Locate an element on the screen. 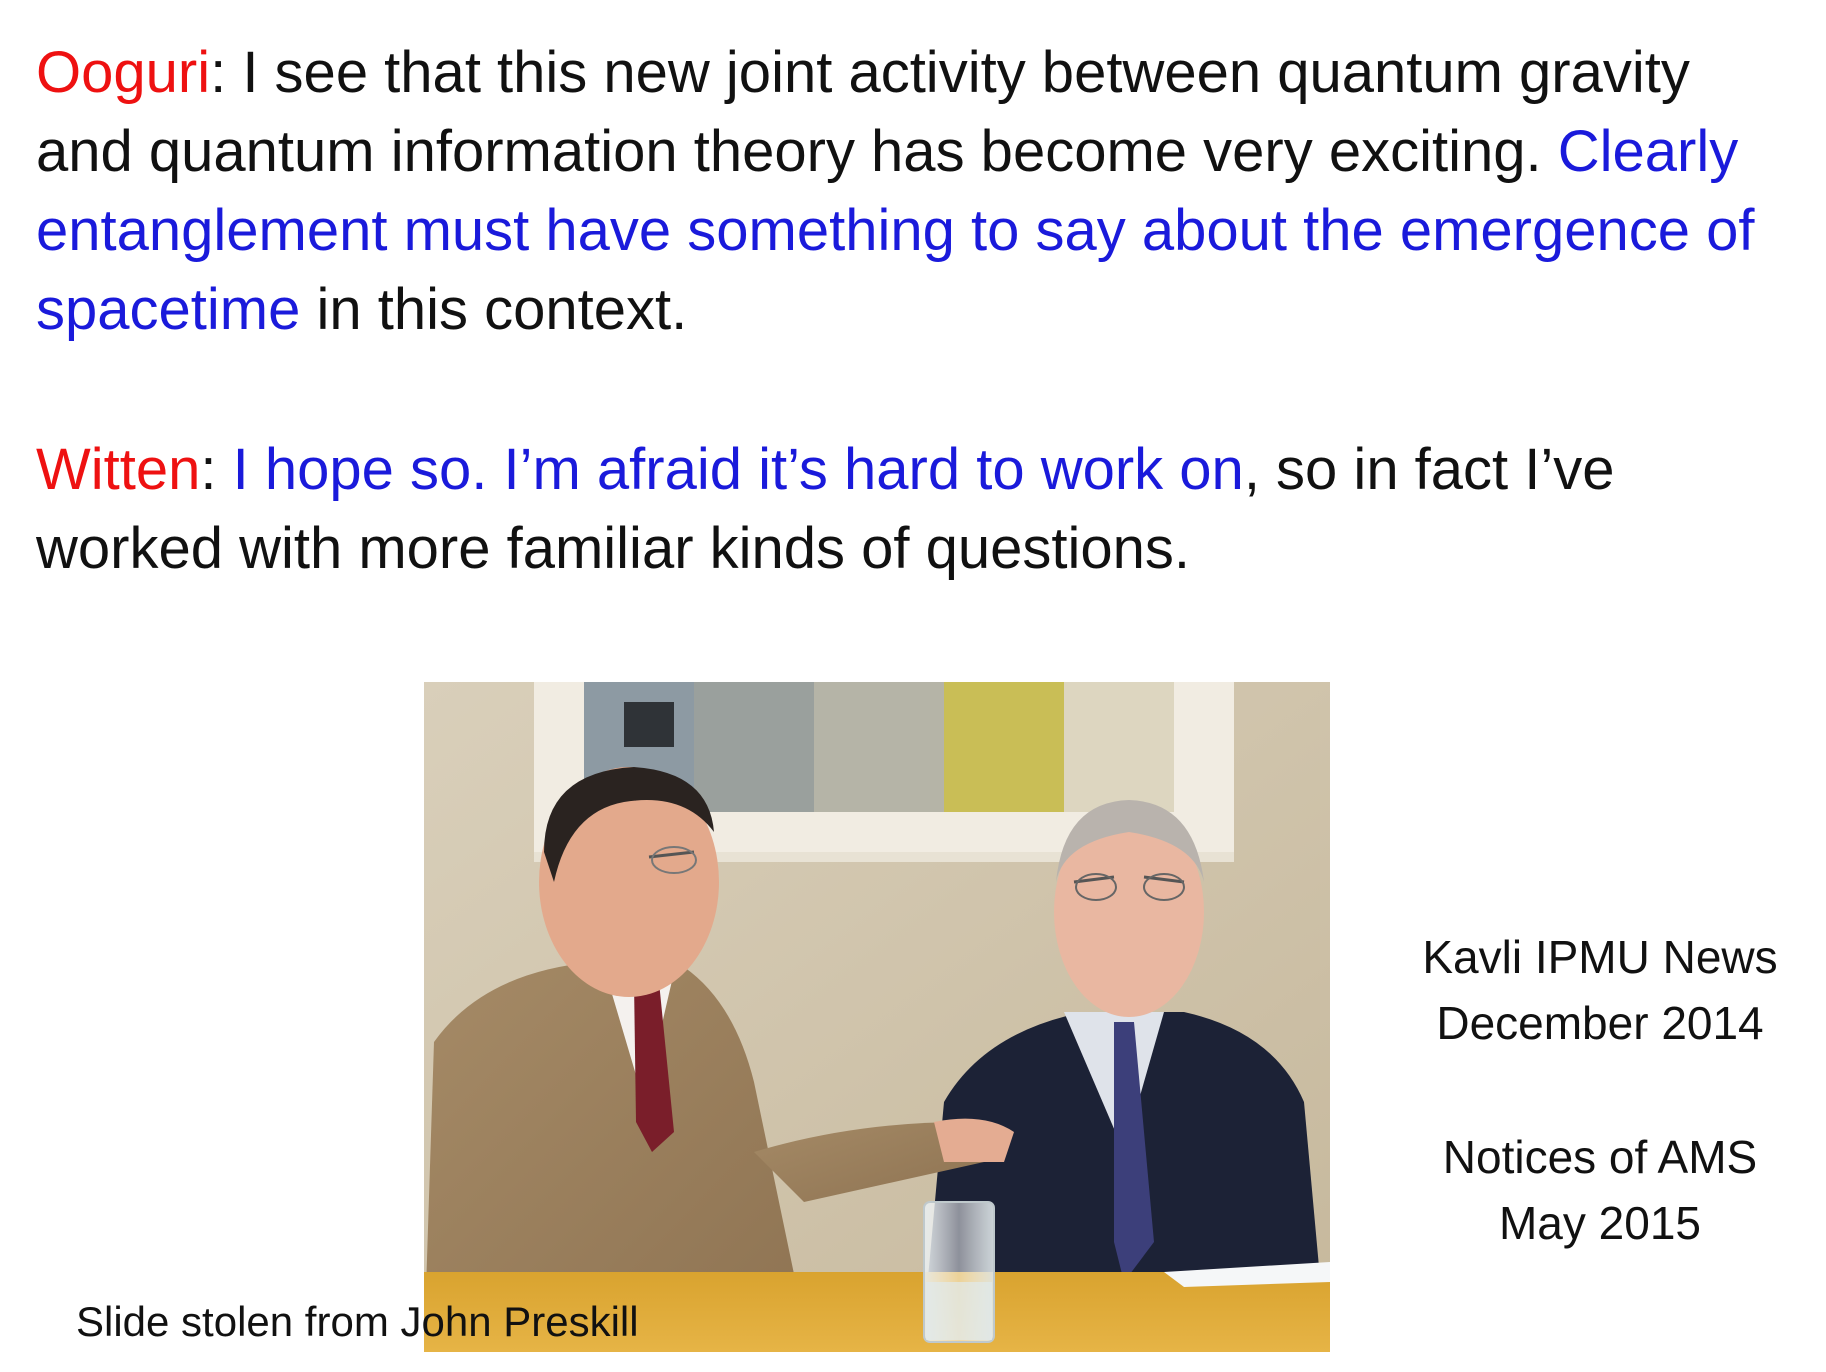 The width and height of the screenshot is (1826, 1372). source-date: May 2015 is located at coordinates (1599, 1223).